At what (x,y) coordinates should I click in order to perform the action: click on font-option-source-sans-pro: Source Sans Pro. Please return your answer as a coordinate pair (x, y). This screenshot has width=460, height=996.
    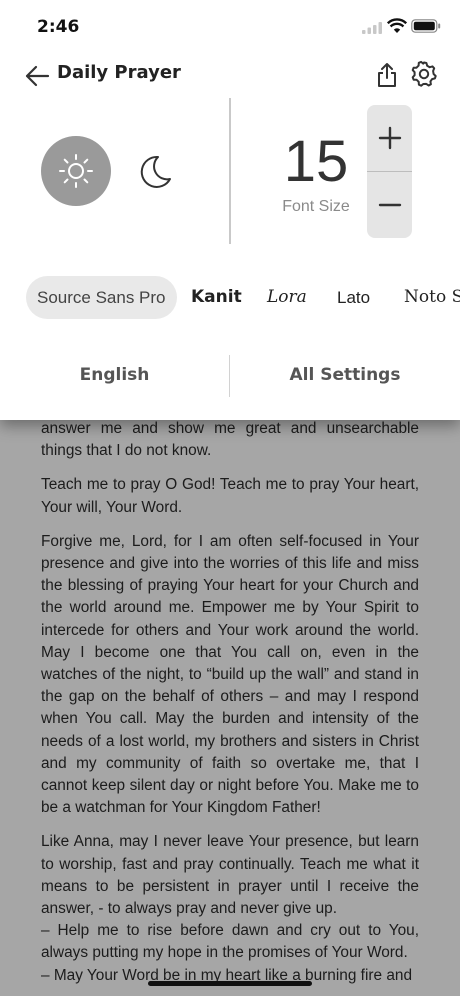
    Looking at the image, I should click on (101, 297).